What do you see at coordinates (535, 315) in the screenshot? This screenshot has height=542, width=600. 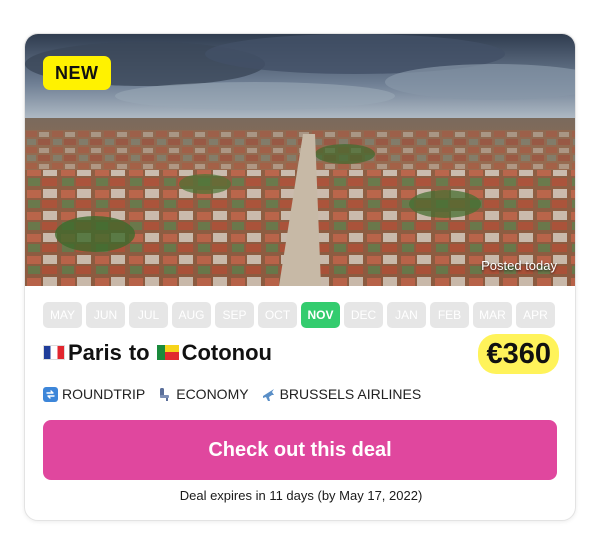 I see `month-apr: APR` at bounding box center [535, 315].